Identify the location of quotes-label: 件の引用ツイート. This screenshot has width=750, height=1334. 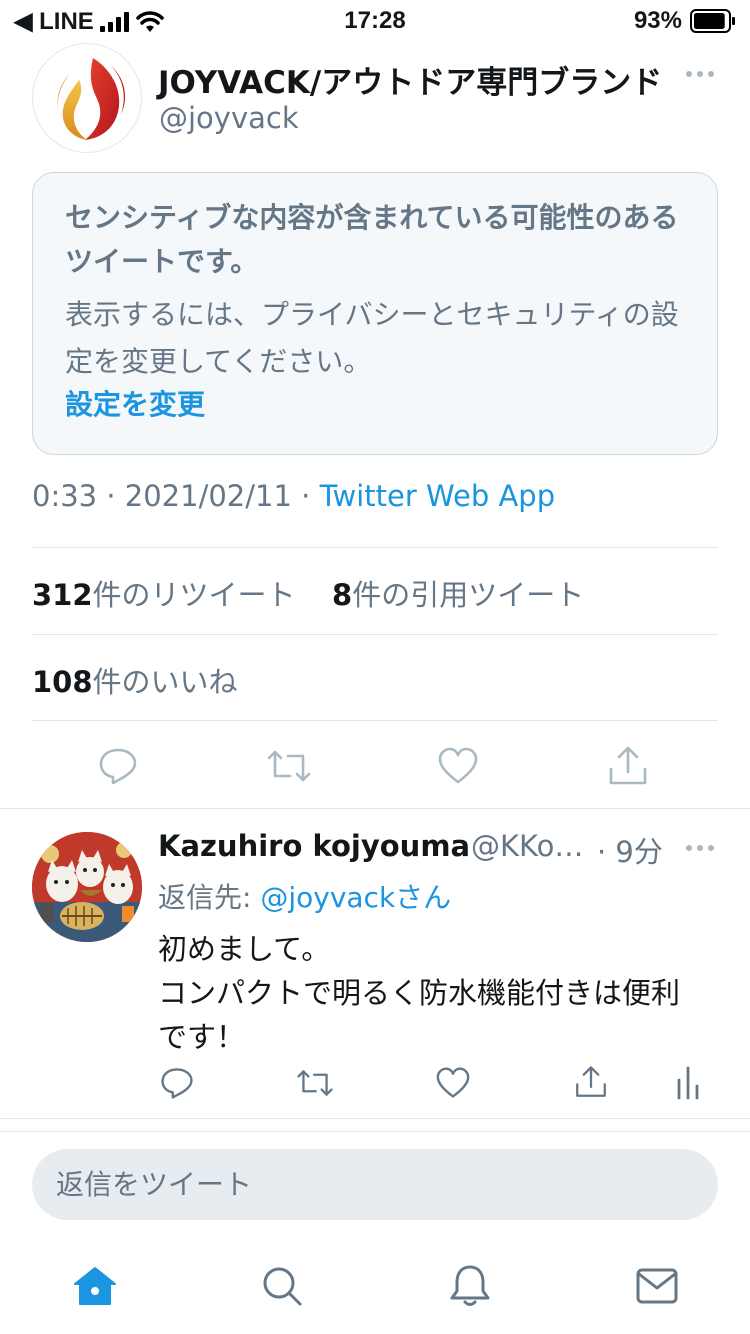
(468, 595).